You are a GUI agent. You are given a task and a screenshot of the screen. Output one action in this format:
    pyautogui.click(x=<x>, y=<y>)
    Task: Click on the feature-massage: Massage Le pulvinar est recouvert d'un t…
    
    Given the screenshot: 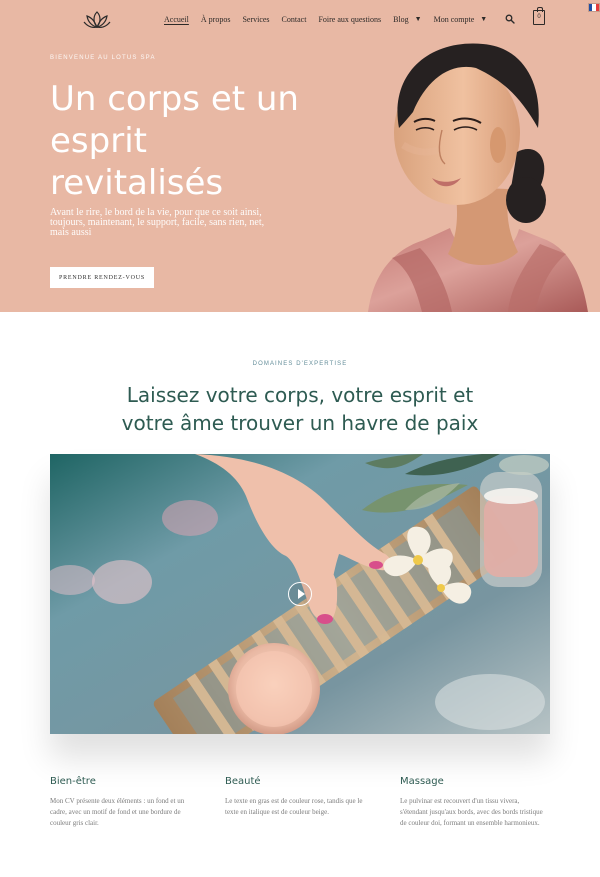 What is the action you would take?
    pyautogui.click(x=474, y=802)
    